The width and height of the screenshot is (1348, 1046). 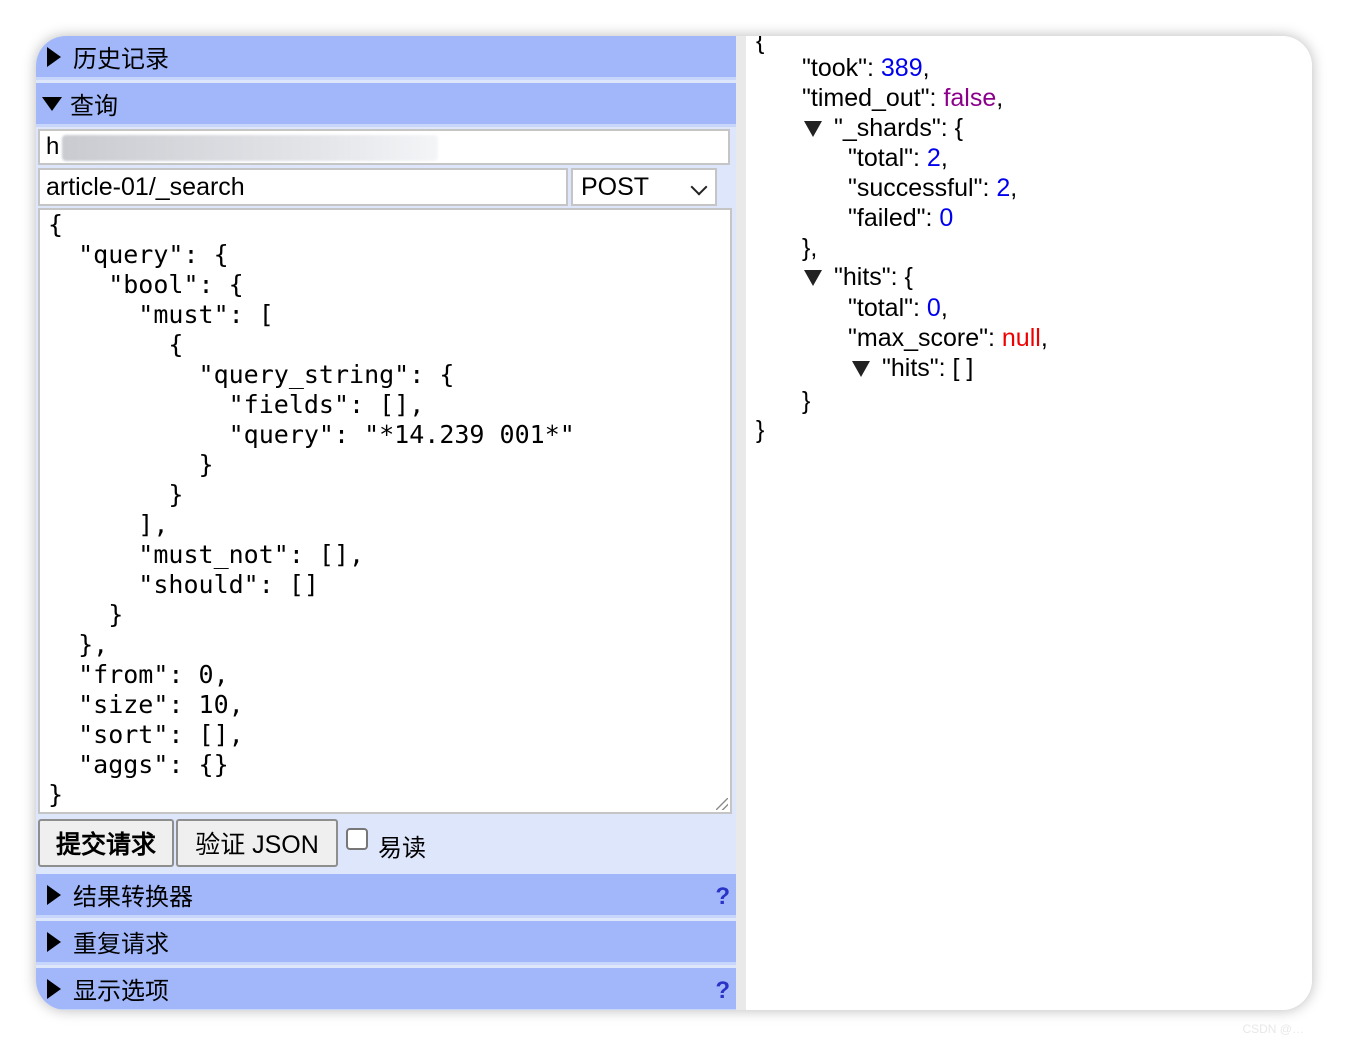 What do you see at coordinates (94, 106) in the screenshot?
I see `section-query-label: 查询` at bounding box center [94, 106].